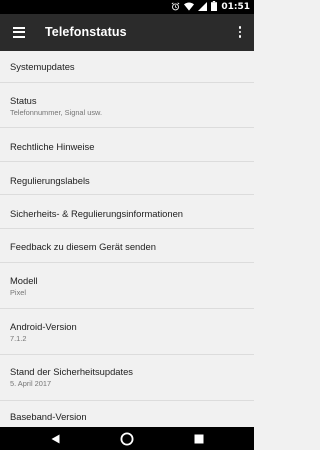 This screenshot has width=320, height=450. I want to click on status-time: 01:51, so click(235, 7).